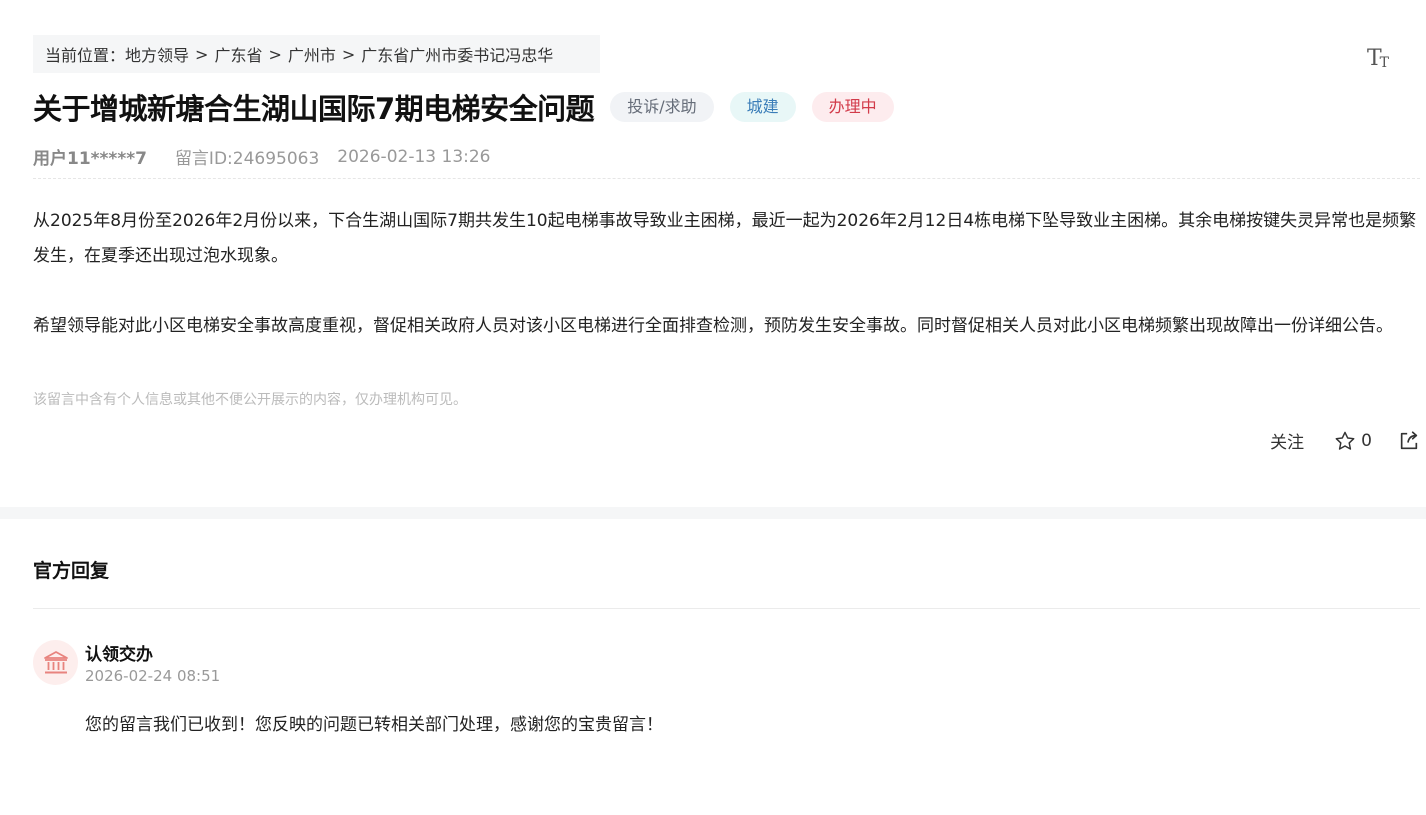 The image size is (1426, 815). Describe the element at coordinates (238, 54) in the screenshot. I see `breadcrumb-item-guangdong: 广东省` at that location.